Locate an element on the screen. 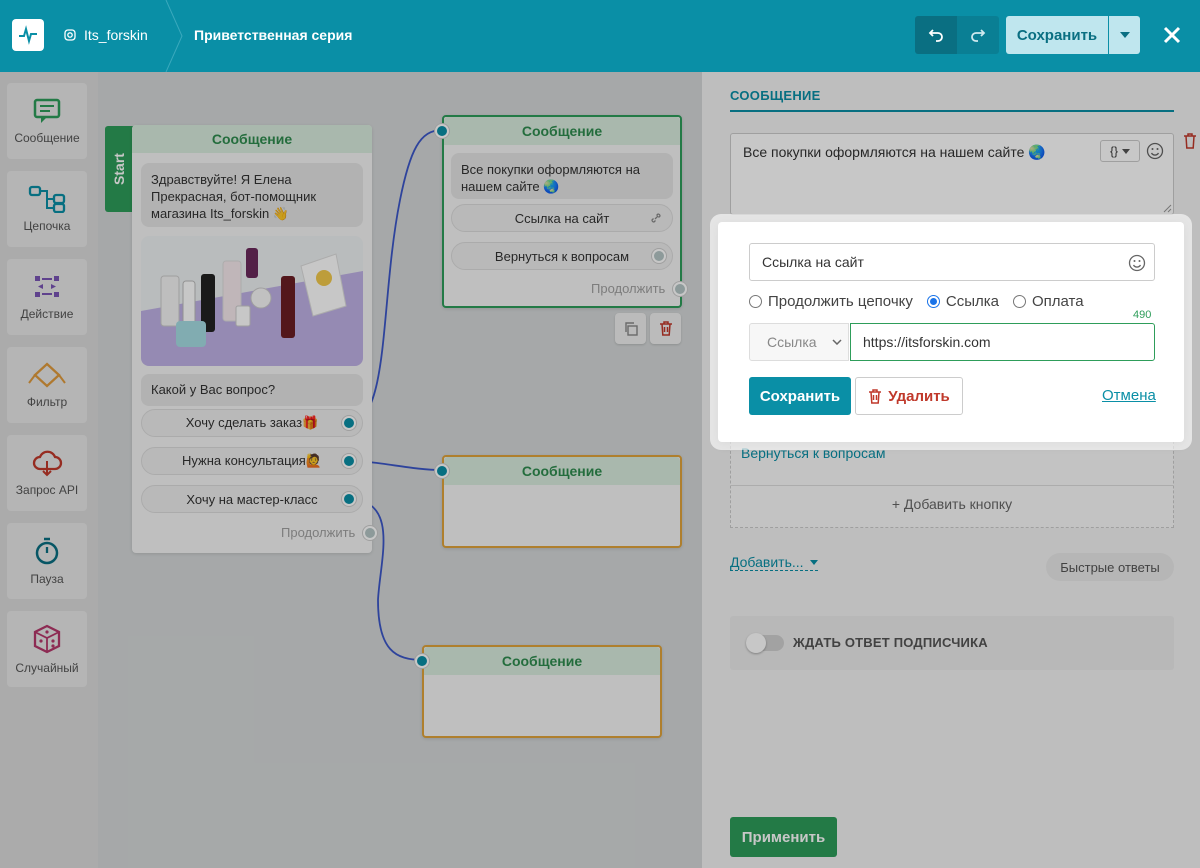 The width and height of the screenshot is (1200, 868). popup-save-button: Сохранить is located at coordinates (800, 396).